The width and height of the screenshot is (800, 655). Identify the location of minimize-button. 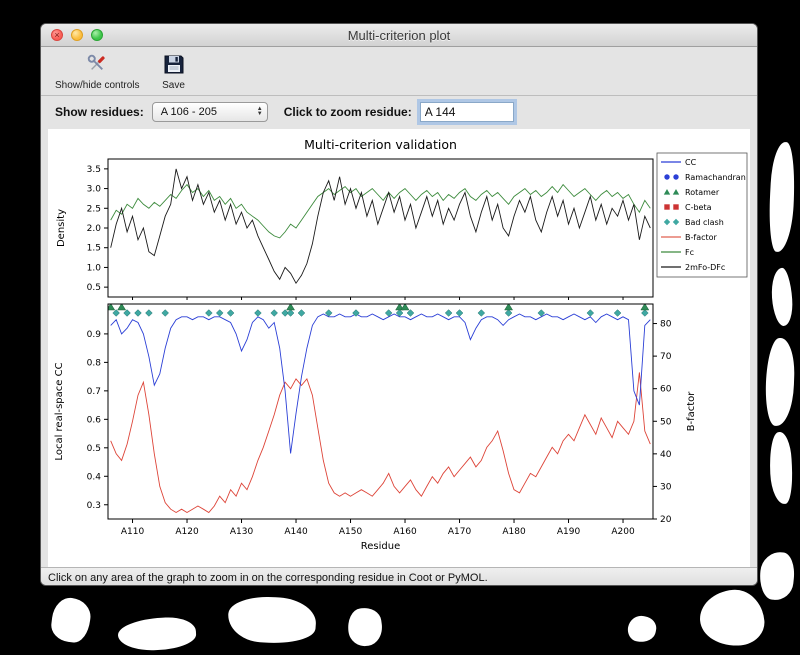
(77, 35).